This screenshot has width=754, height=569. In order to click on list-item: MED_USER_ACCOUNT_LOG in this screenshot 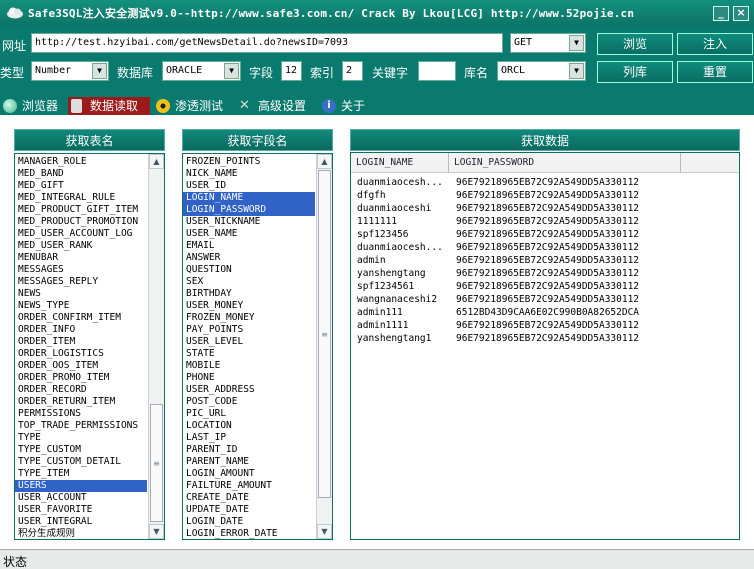, I will do `click(81, 234)`.